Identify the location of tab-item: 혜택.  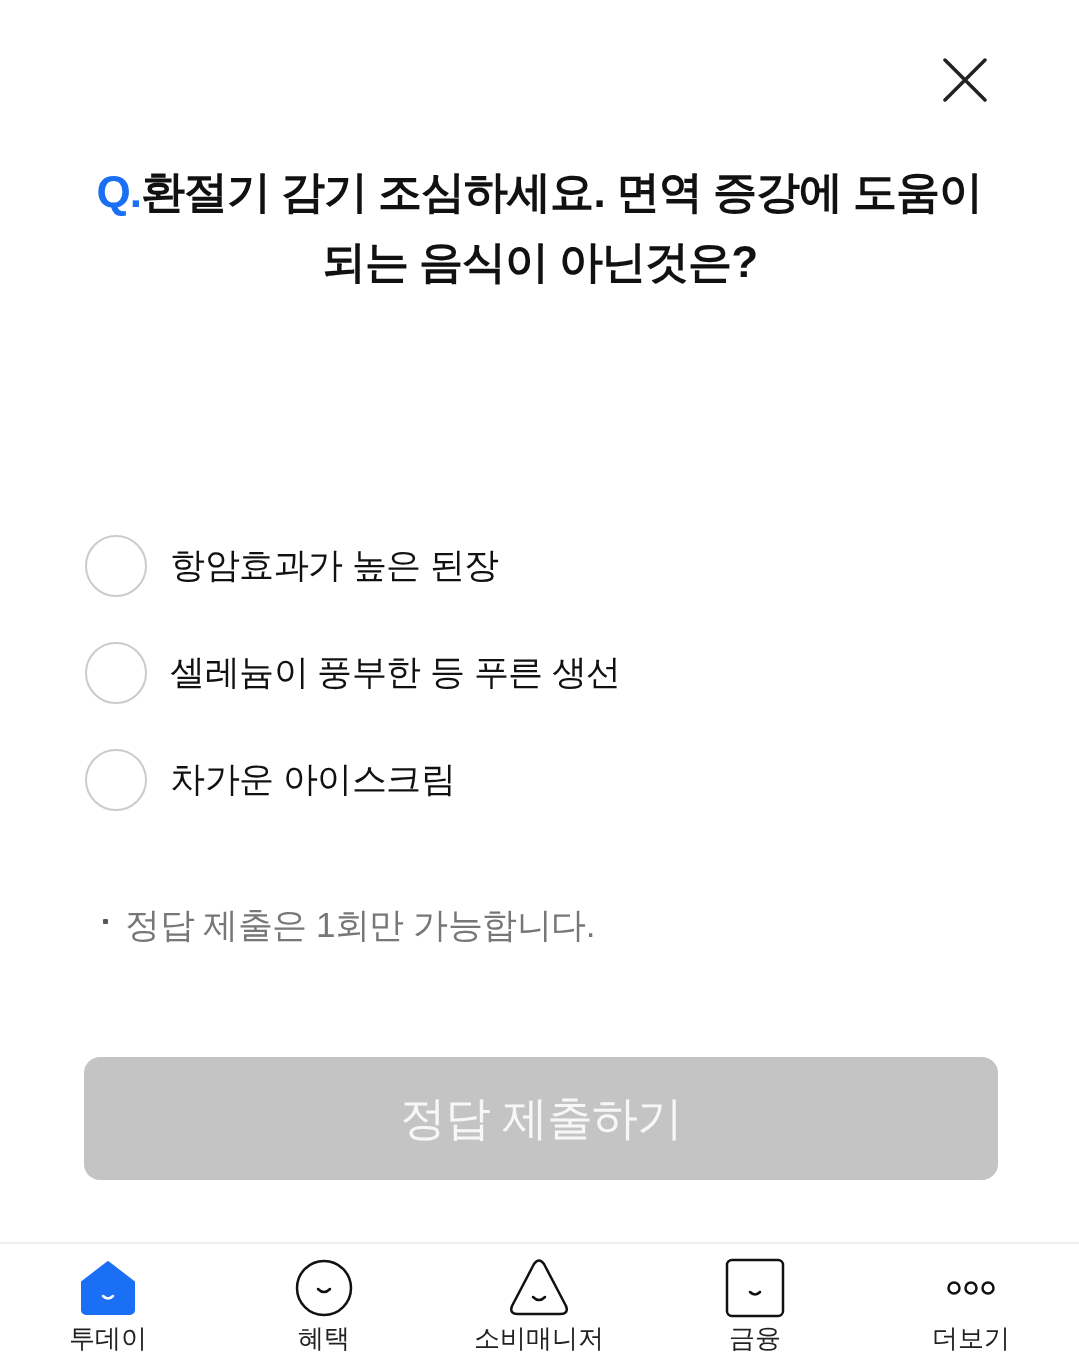
(323, 1307).